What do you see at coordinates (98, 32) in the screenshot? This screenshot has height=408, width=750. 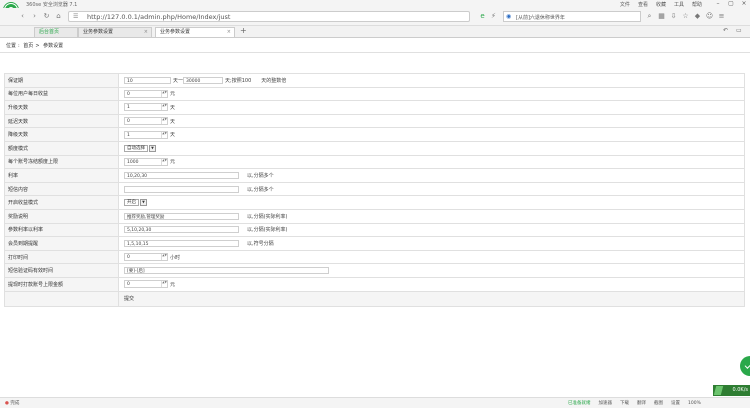 I see `tab-params-1-label: 业务参数设置` at bounding box center [98, 32].